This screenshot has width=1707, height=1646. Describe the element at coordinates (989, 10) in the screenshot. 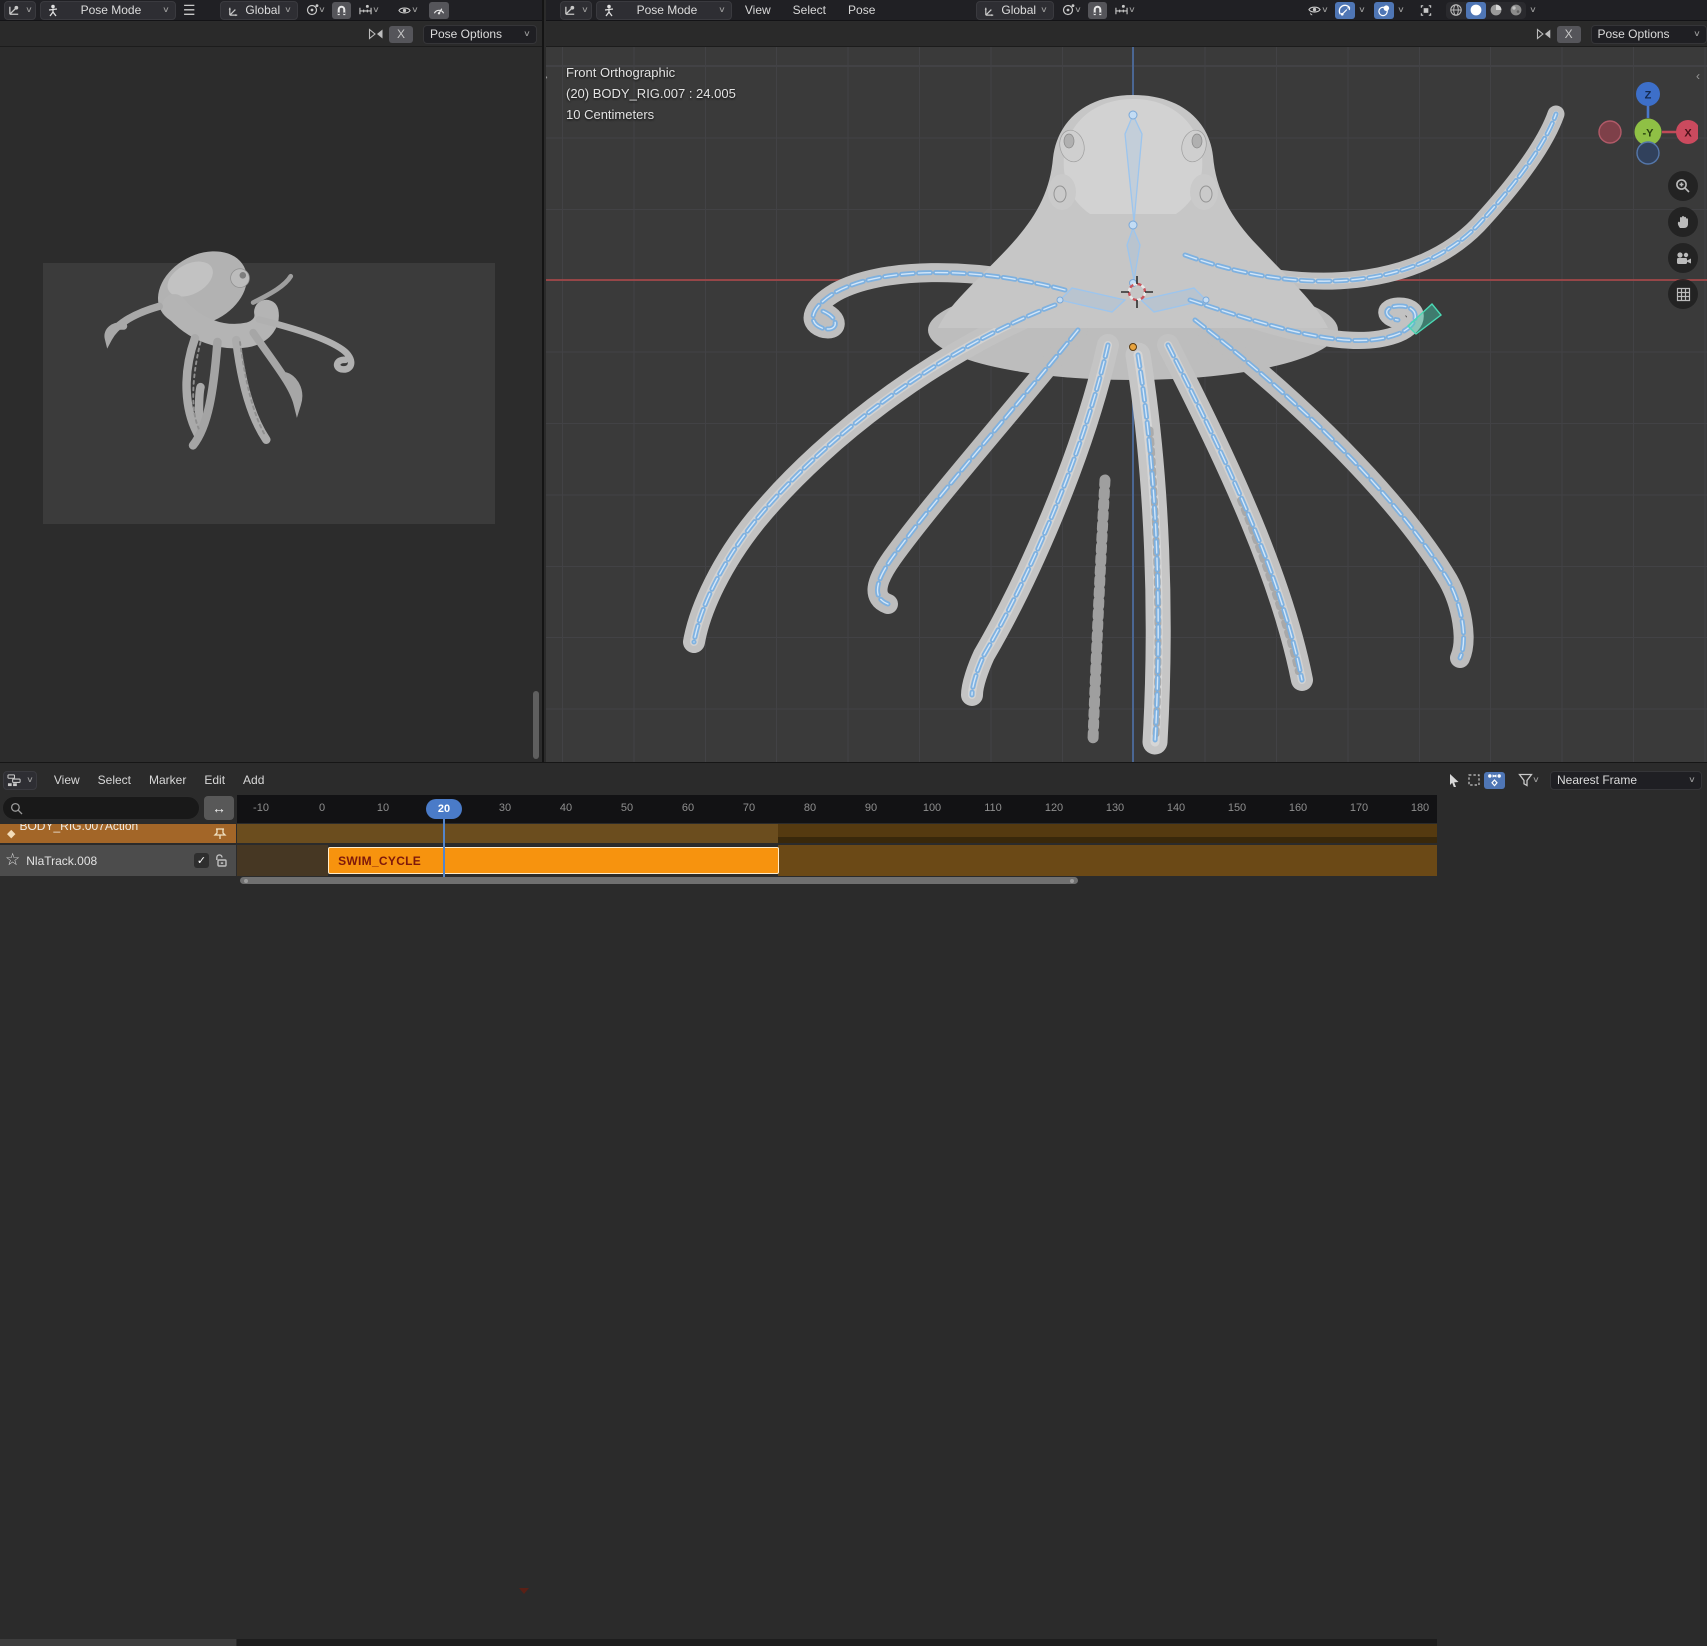

I see `orientation-axes-icon` at that location.